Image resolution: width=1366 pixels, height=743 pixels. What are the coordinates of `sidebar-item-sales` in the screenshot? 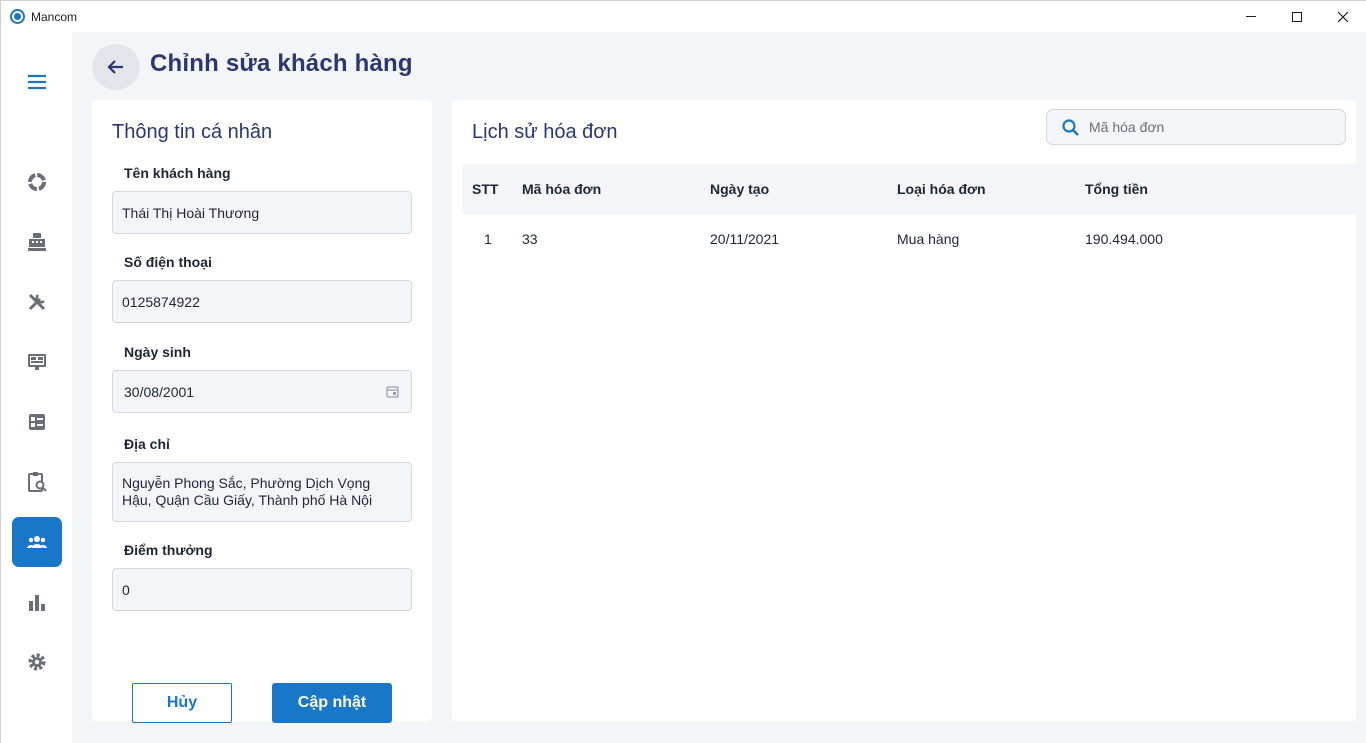 It's located at (37, 242).